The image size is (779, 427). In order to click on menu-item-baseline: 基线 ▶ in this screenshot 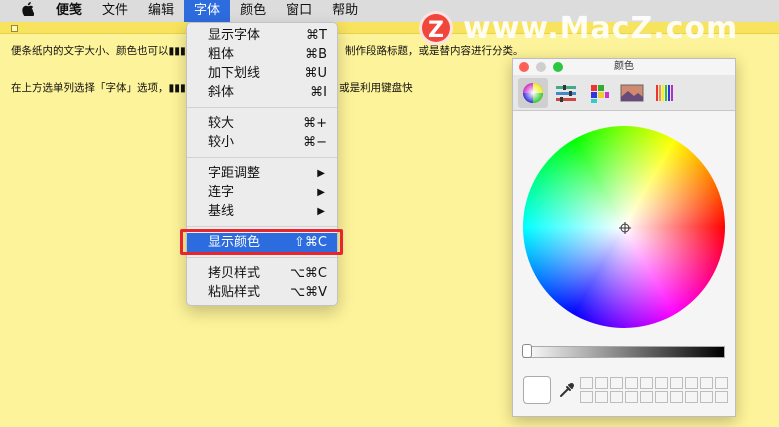, I will do `click(262, 211)`.